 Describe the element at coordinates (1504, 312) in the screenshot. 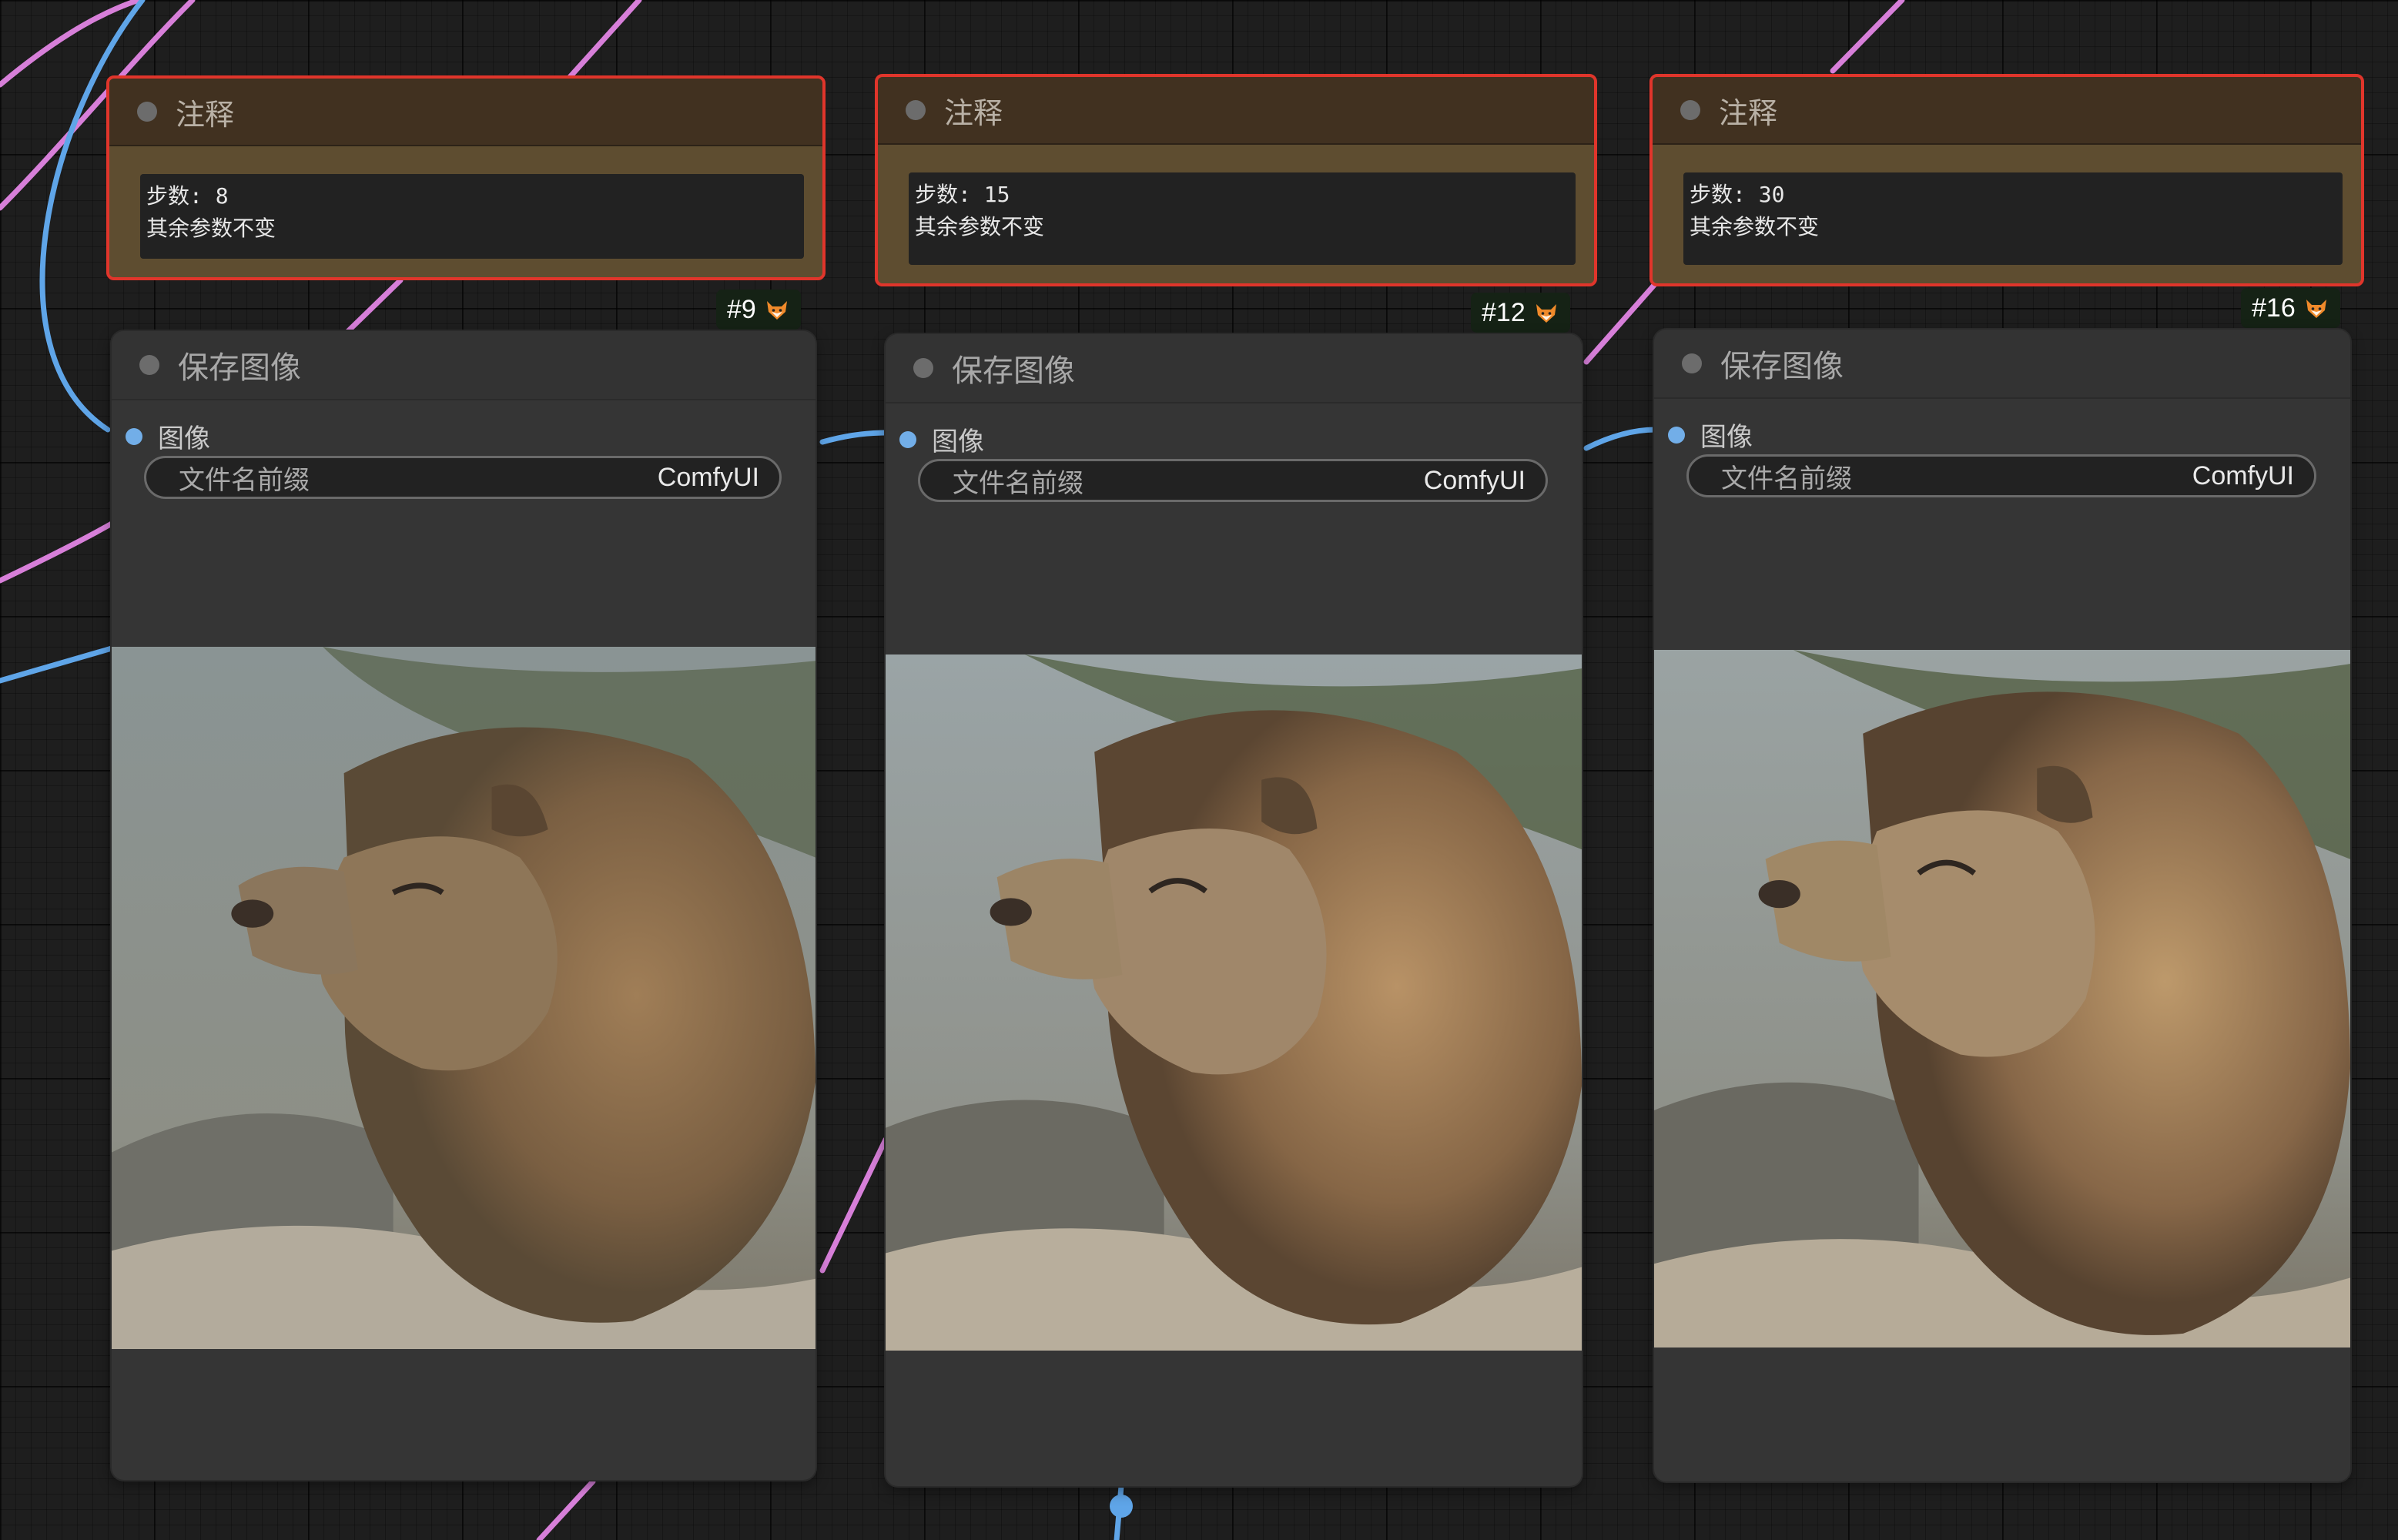

I see `node-id: #12` at that location.